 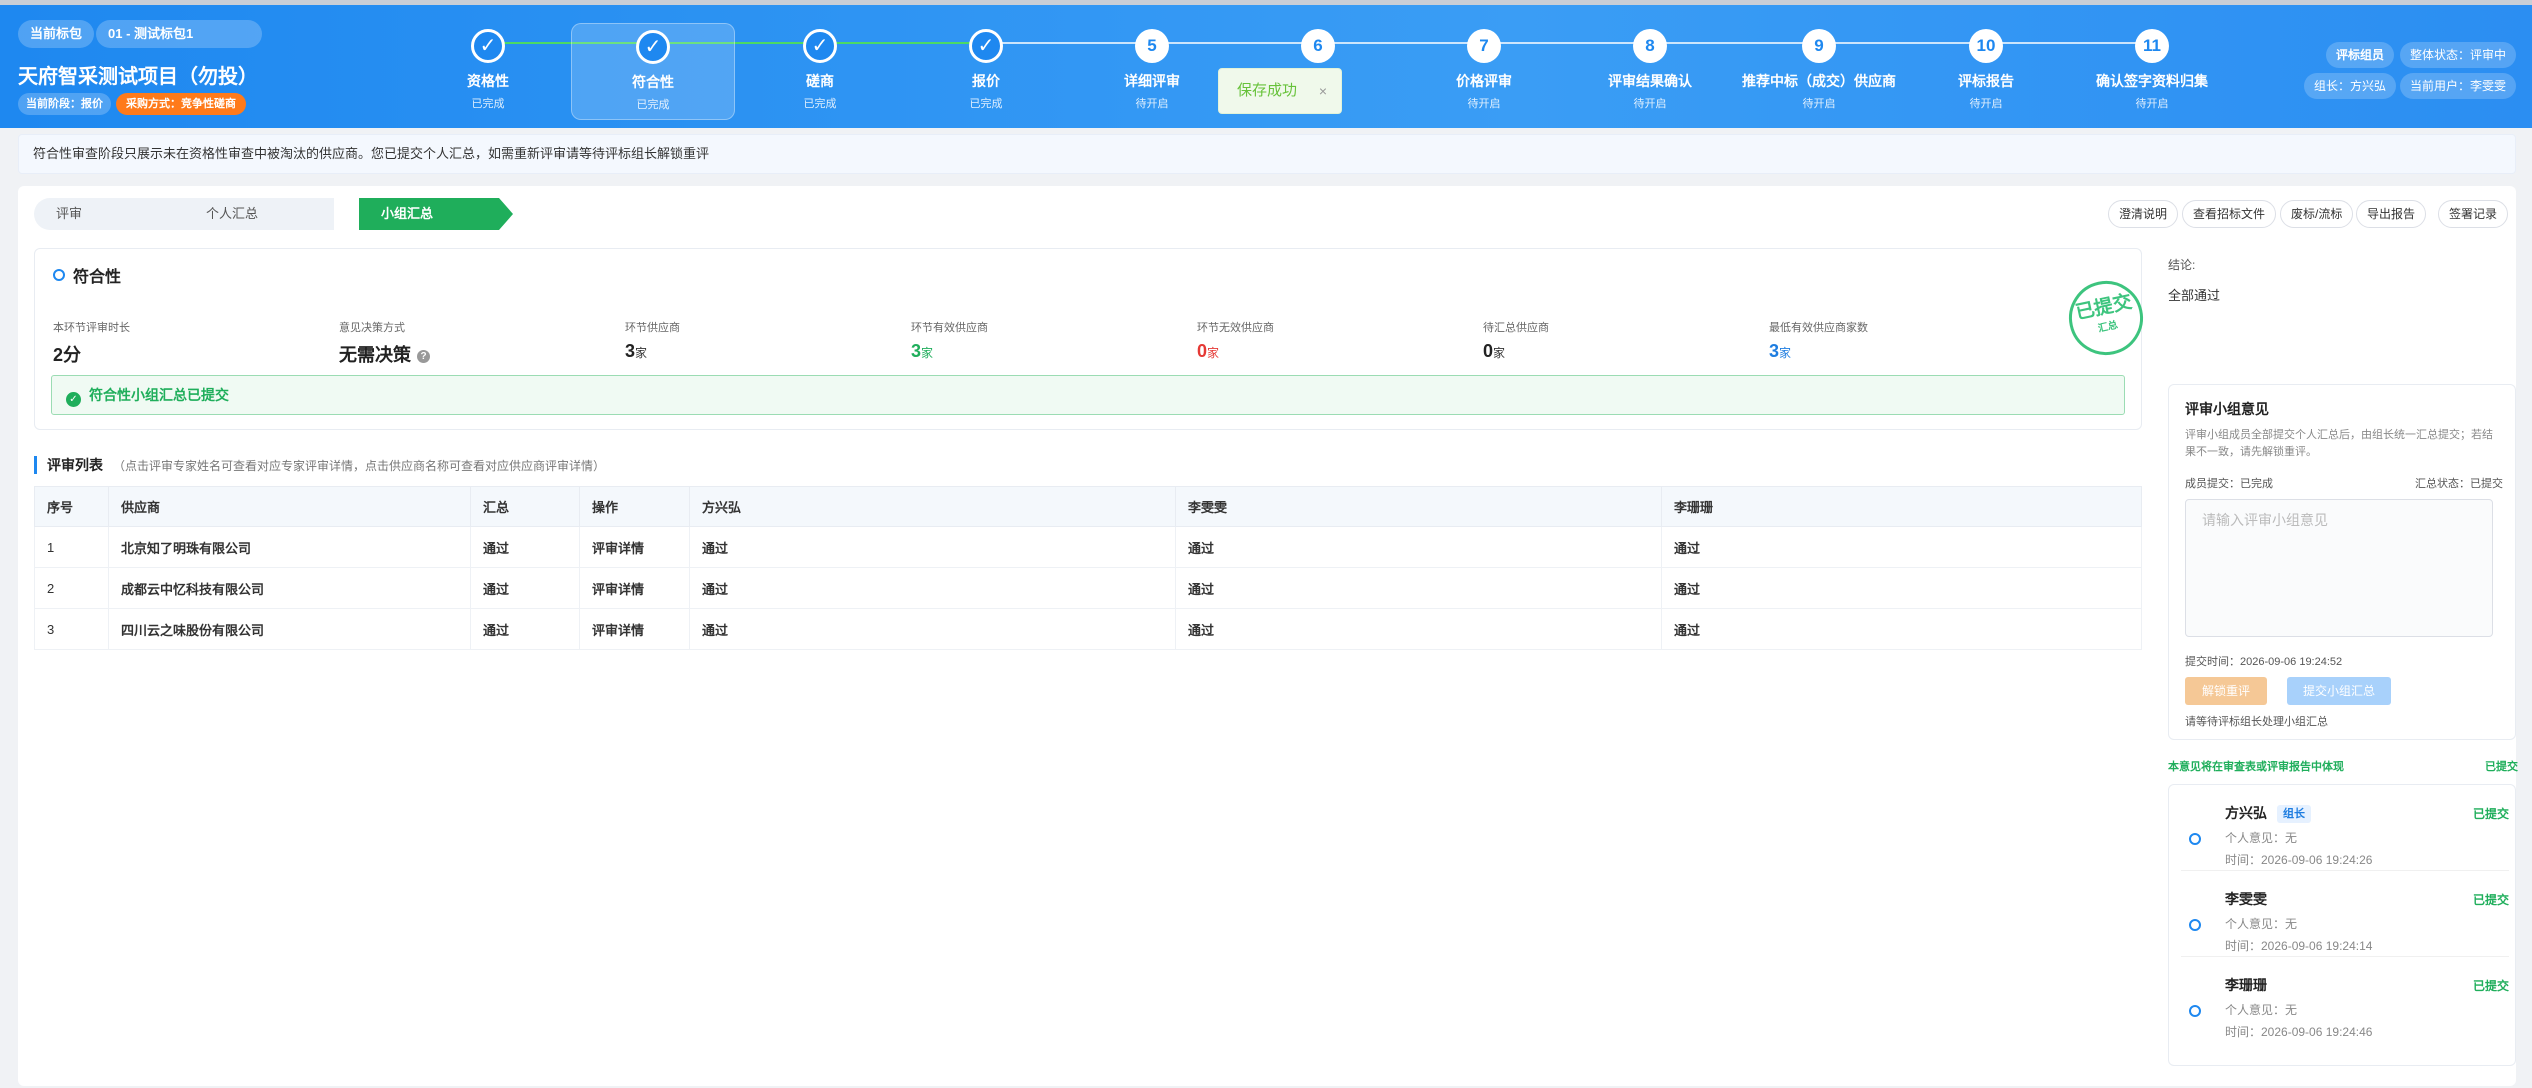 What do you see at coordinates (384, 343) in the screenshot?
I see `stat-decision-method: 意见决策方式 无需决策?` at bounding box center [384, 343].